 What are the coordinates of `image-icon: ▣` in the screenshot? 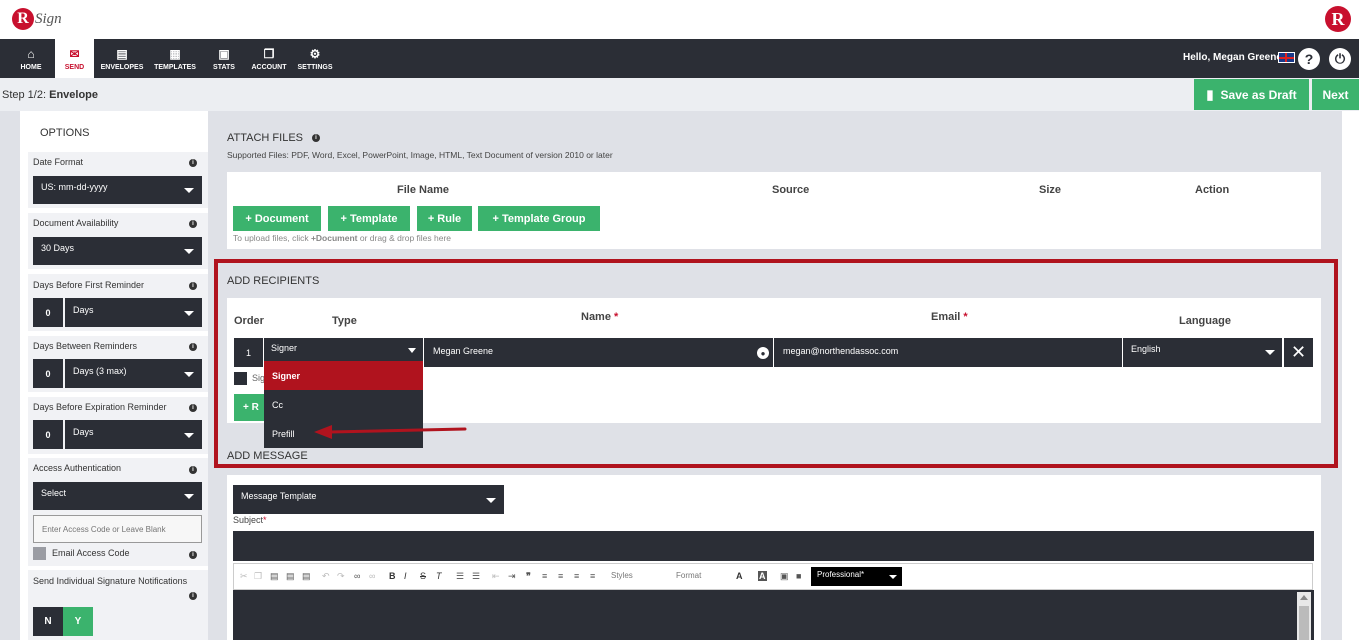 It's located at (784, 576).